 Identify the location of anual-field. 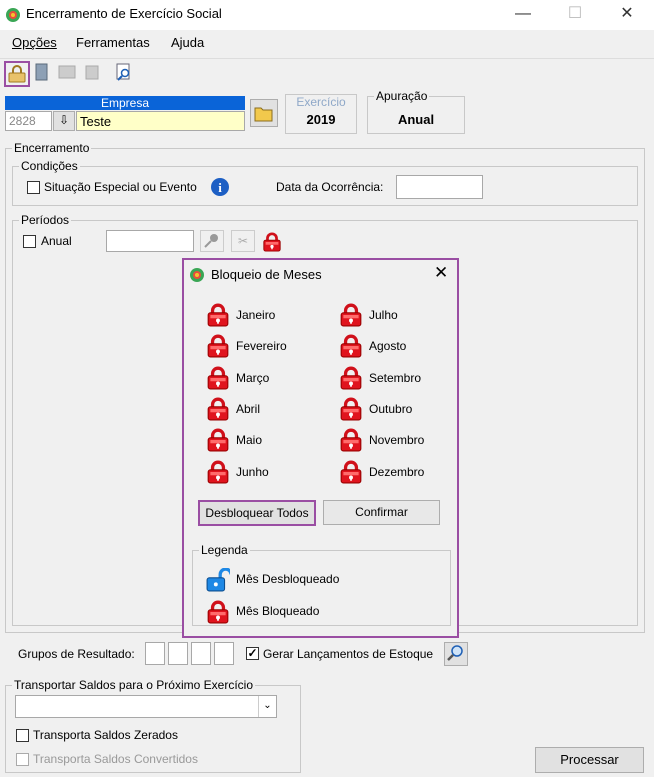
(150, 241).